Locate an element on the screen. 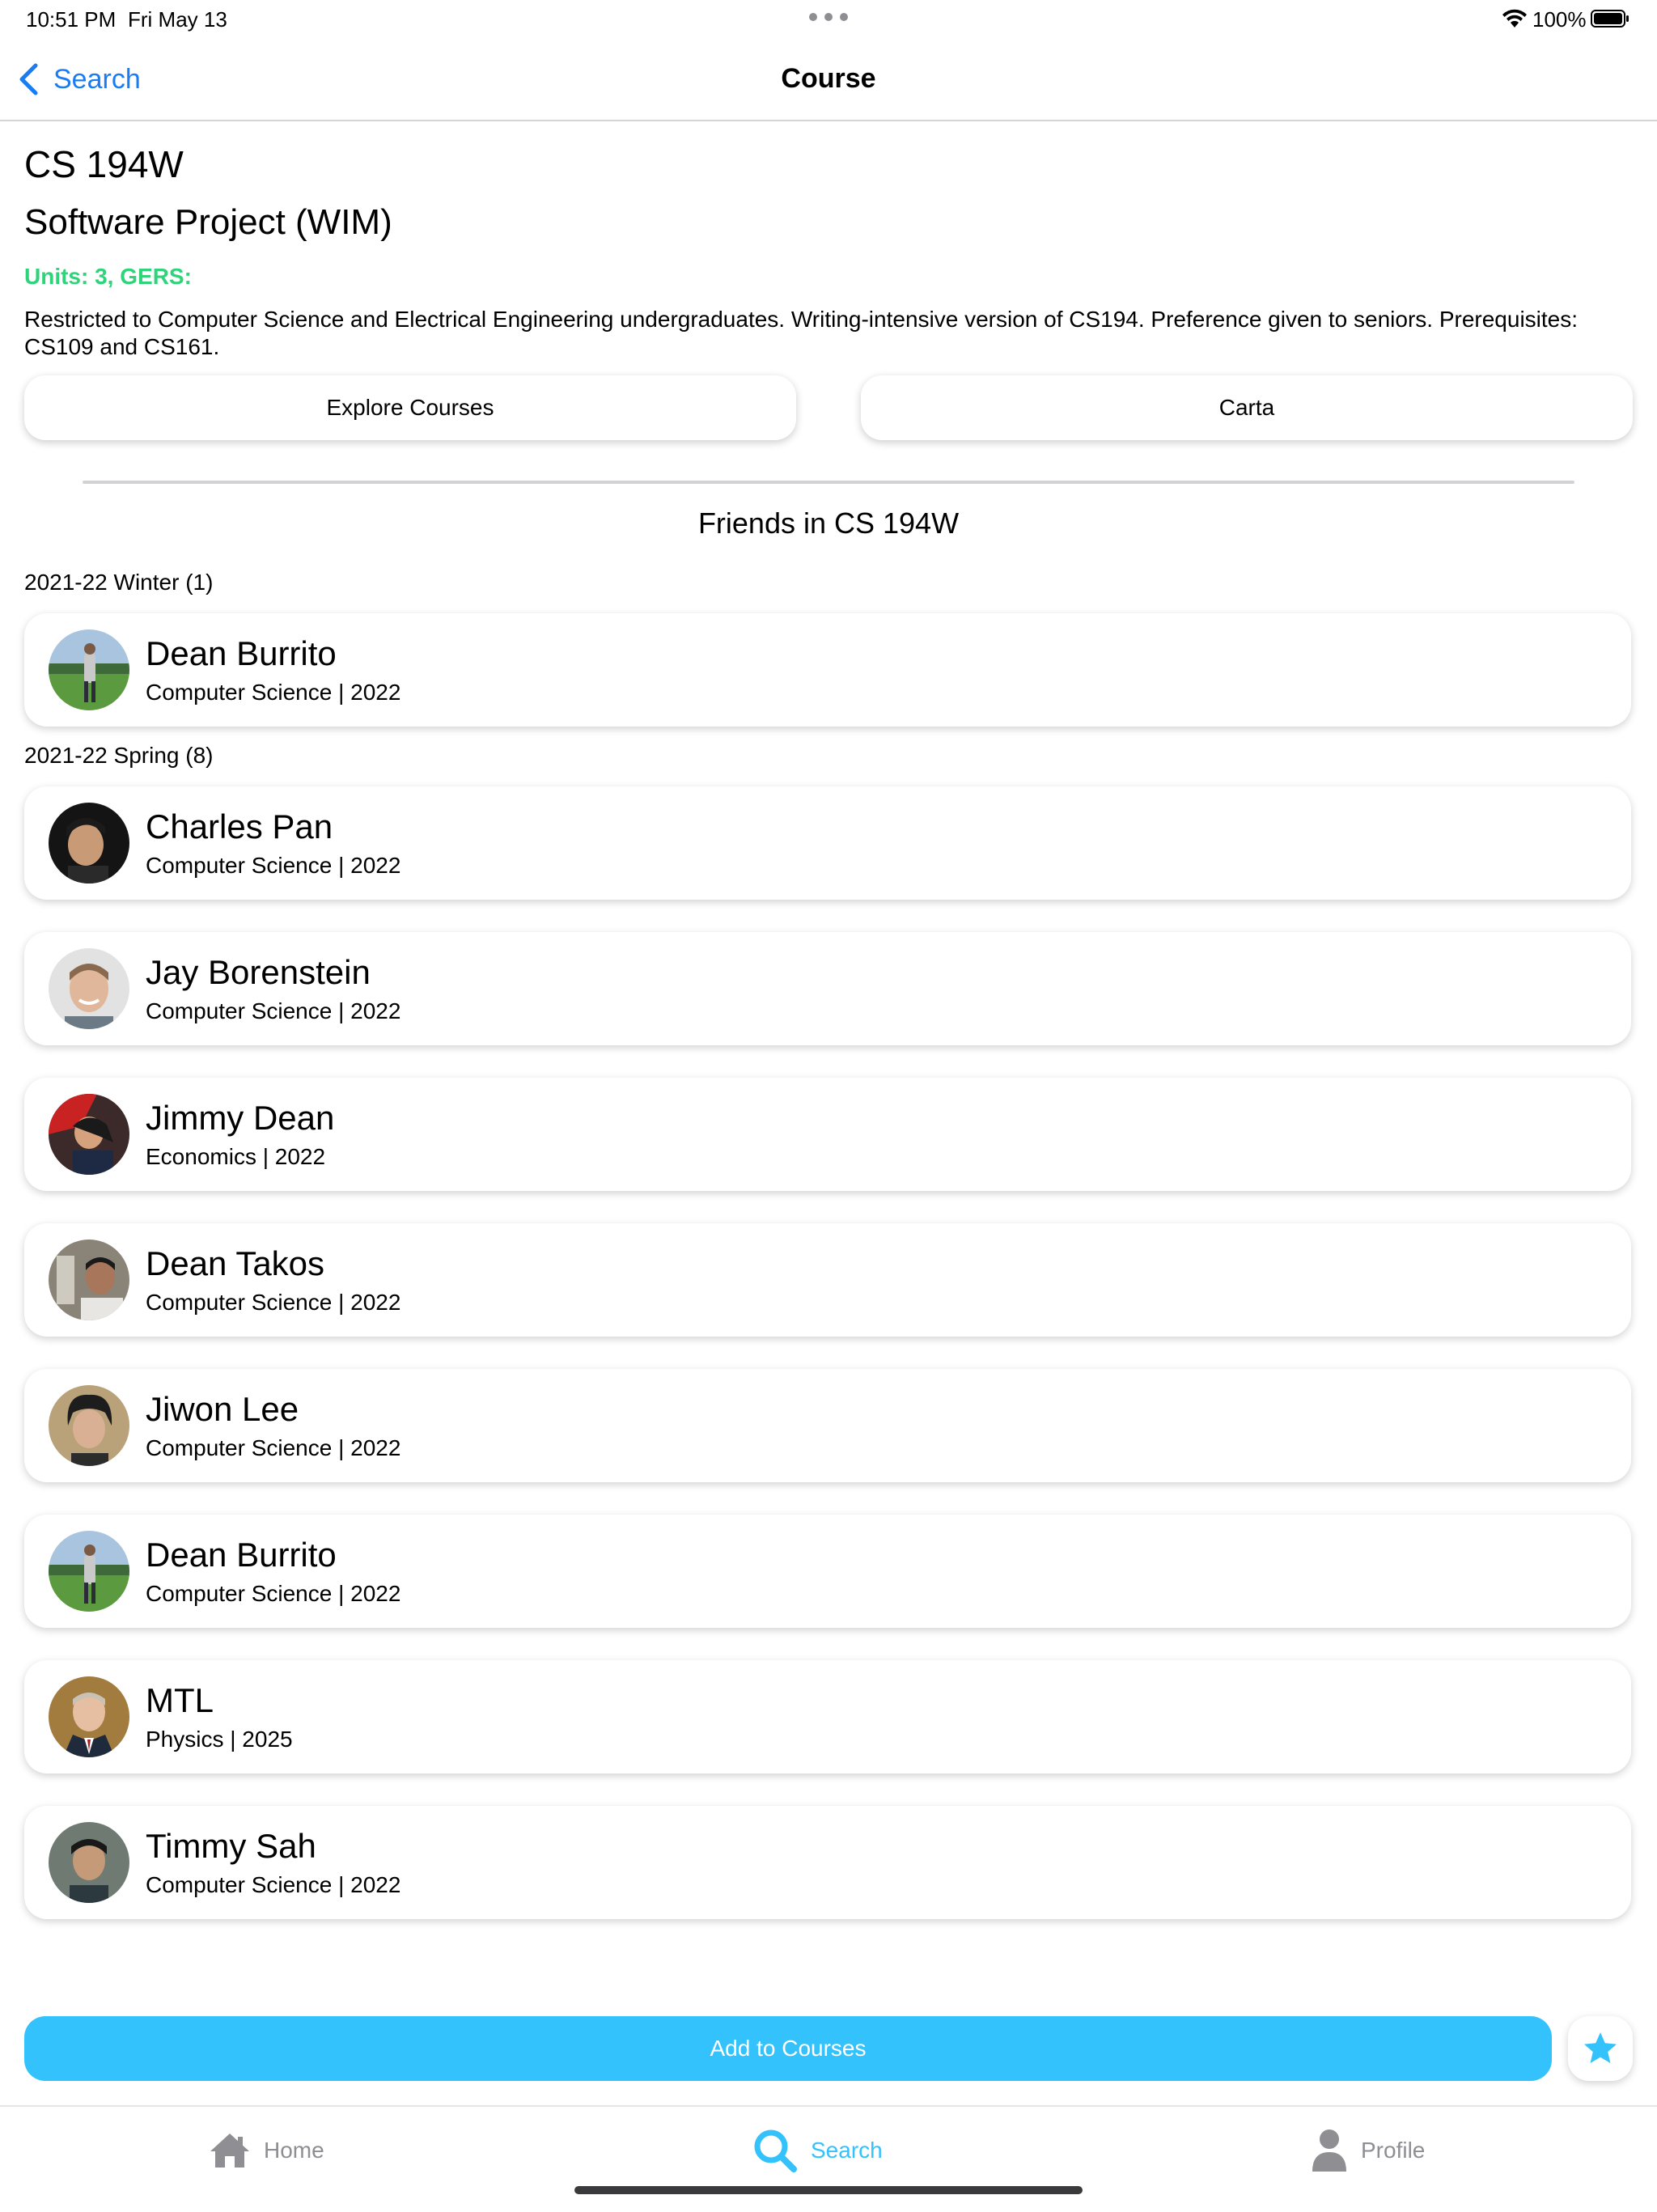 The height and width of the screenshot is (2212, 1657). tab-profile-label: Profile is located at coordinates (1393, 2150).